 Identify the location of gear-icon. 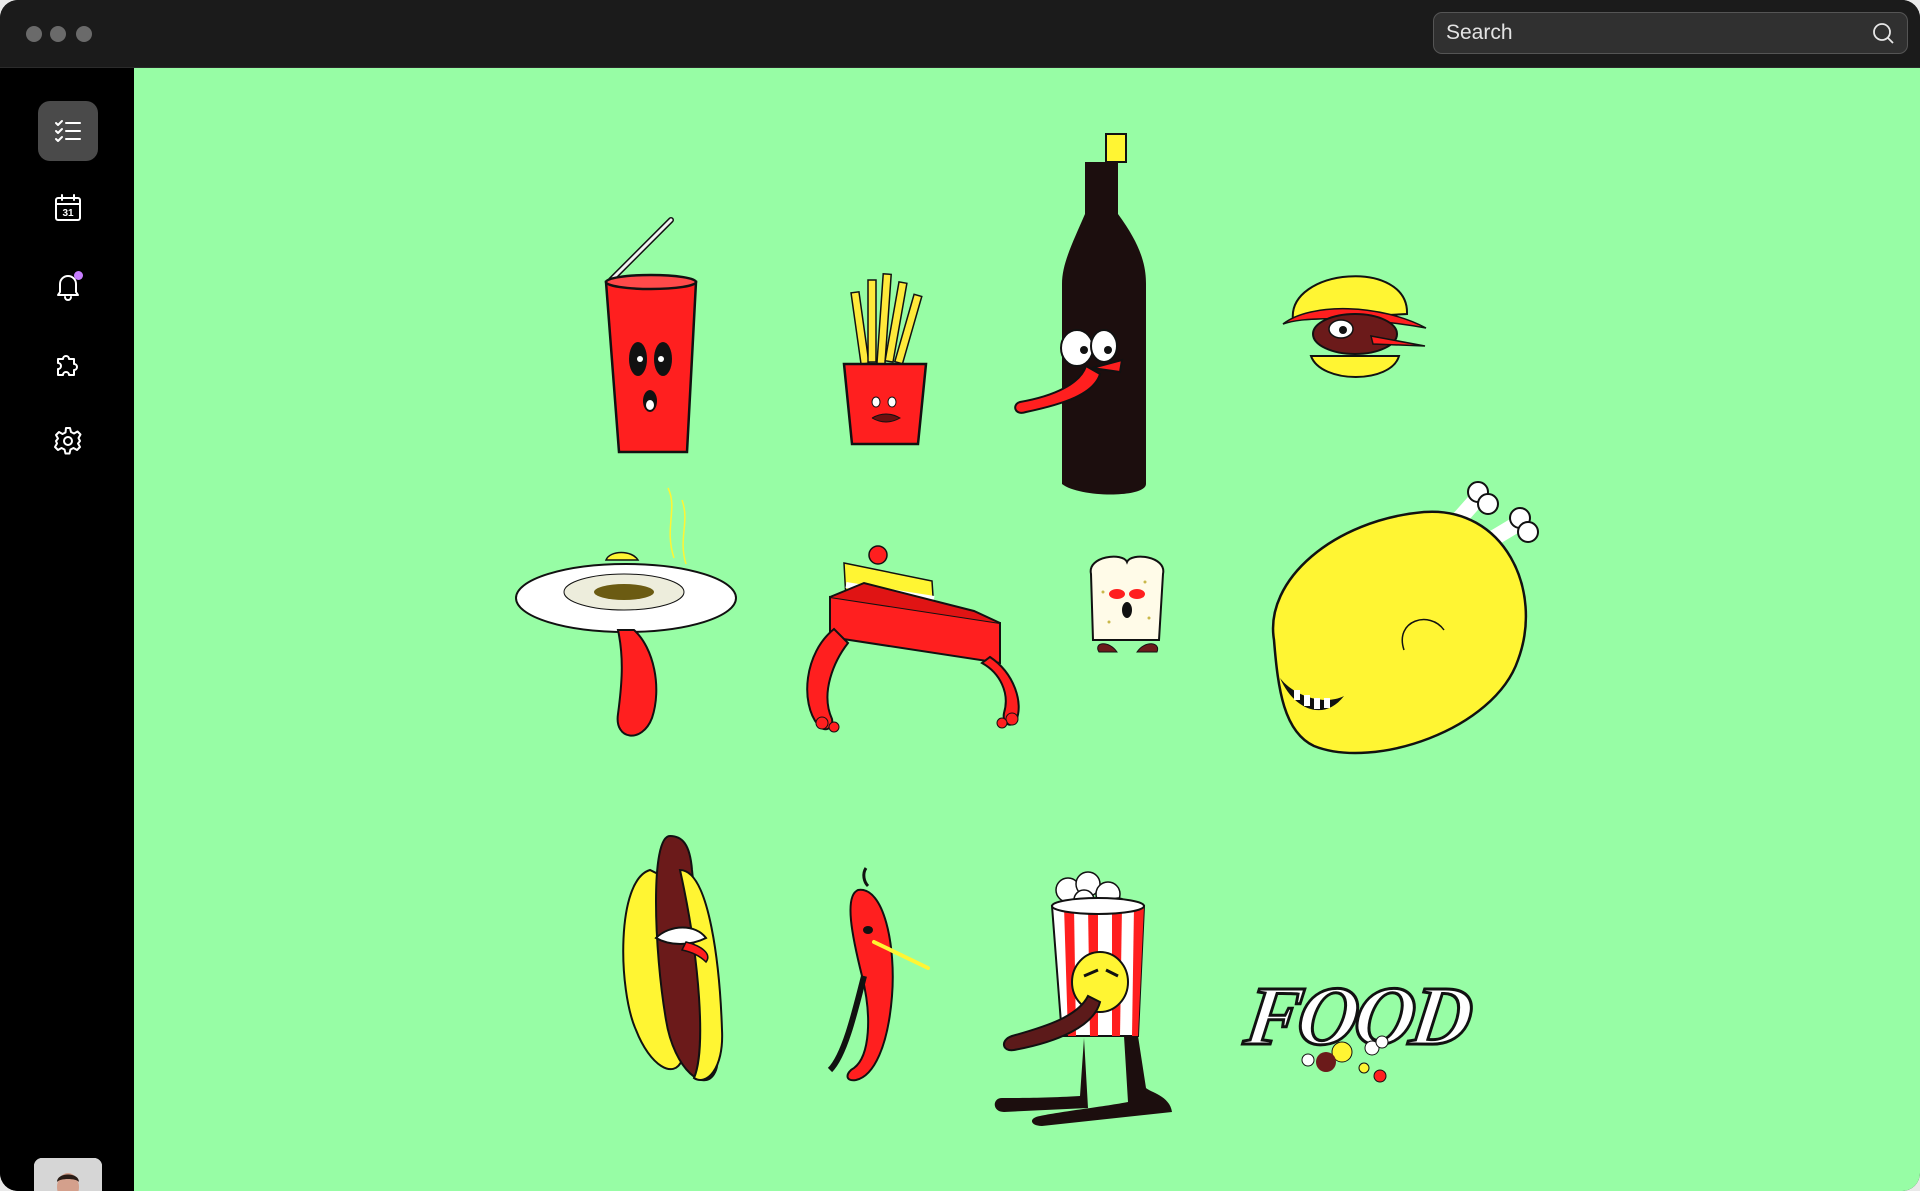
(68, 441).